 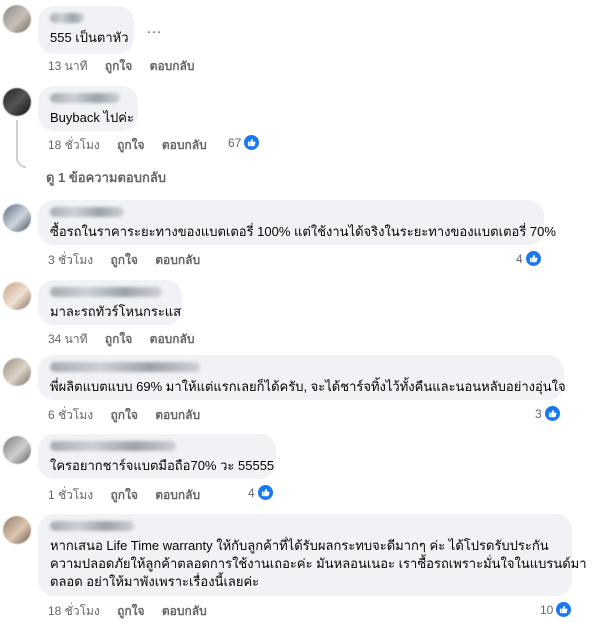 I want to click on reaction-number: 67, so click(x=235, y=142).